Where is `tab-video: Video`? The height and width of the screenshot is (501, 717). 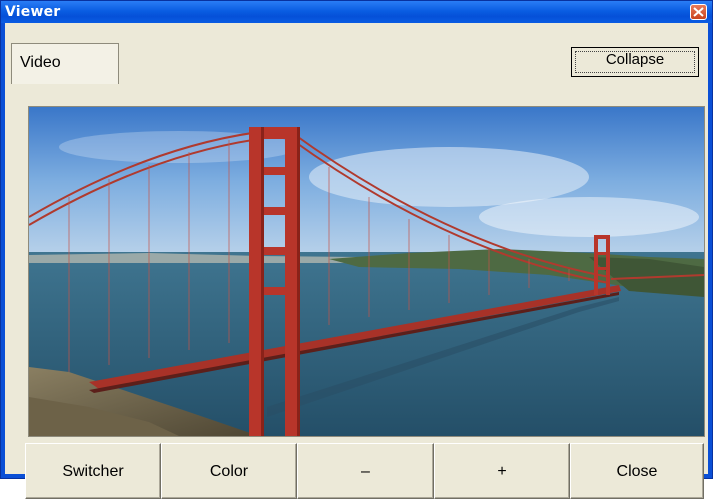
tab-video: Video is located at coordinates (65, 63).